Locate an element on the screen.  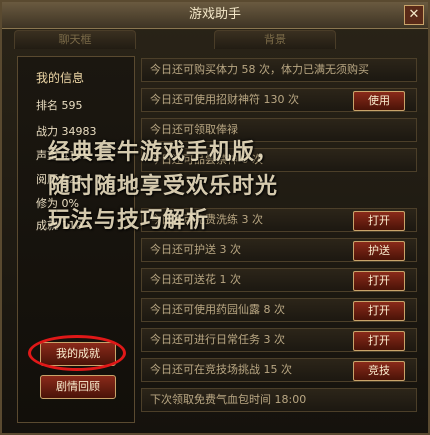
stat-reputation-value: 4145 is located at coordinates (75, 155).